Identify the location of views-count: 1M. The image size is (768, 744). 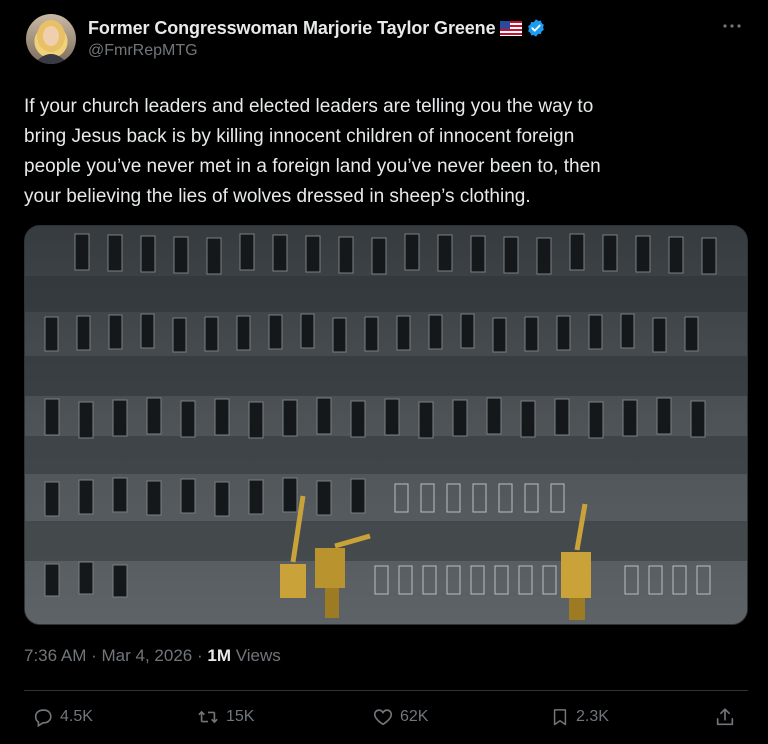
(219, 655).